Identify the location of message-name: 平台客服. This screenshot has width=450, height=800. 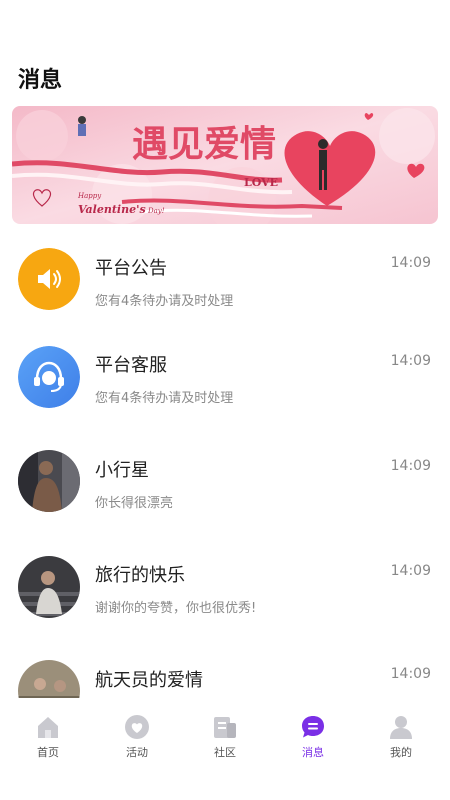
(131, 365).